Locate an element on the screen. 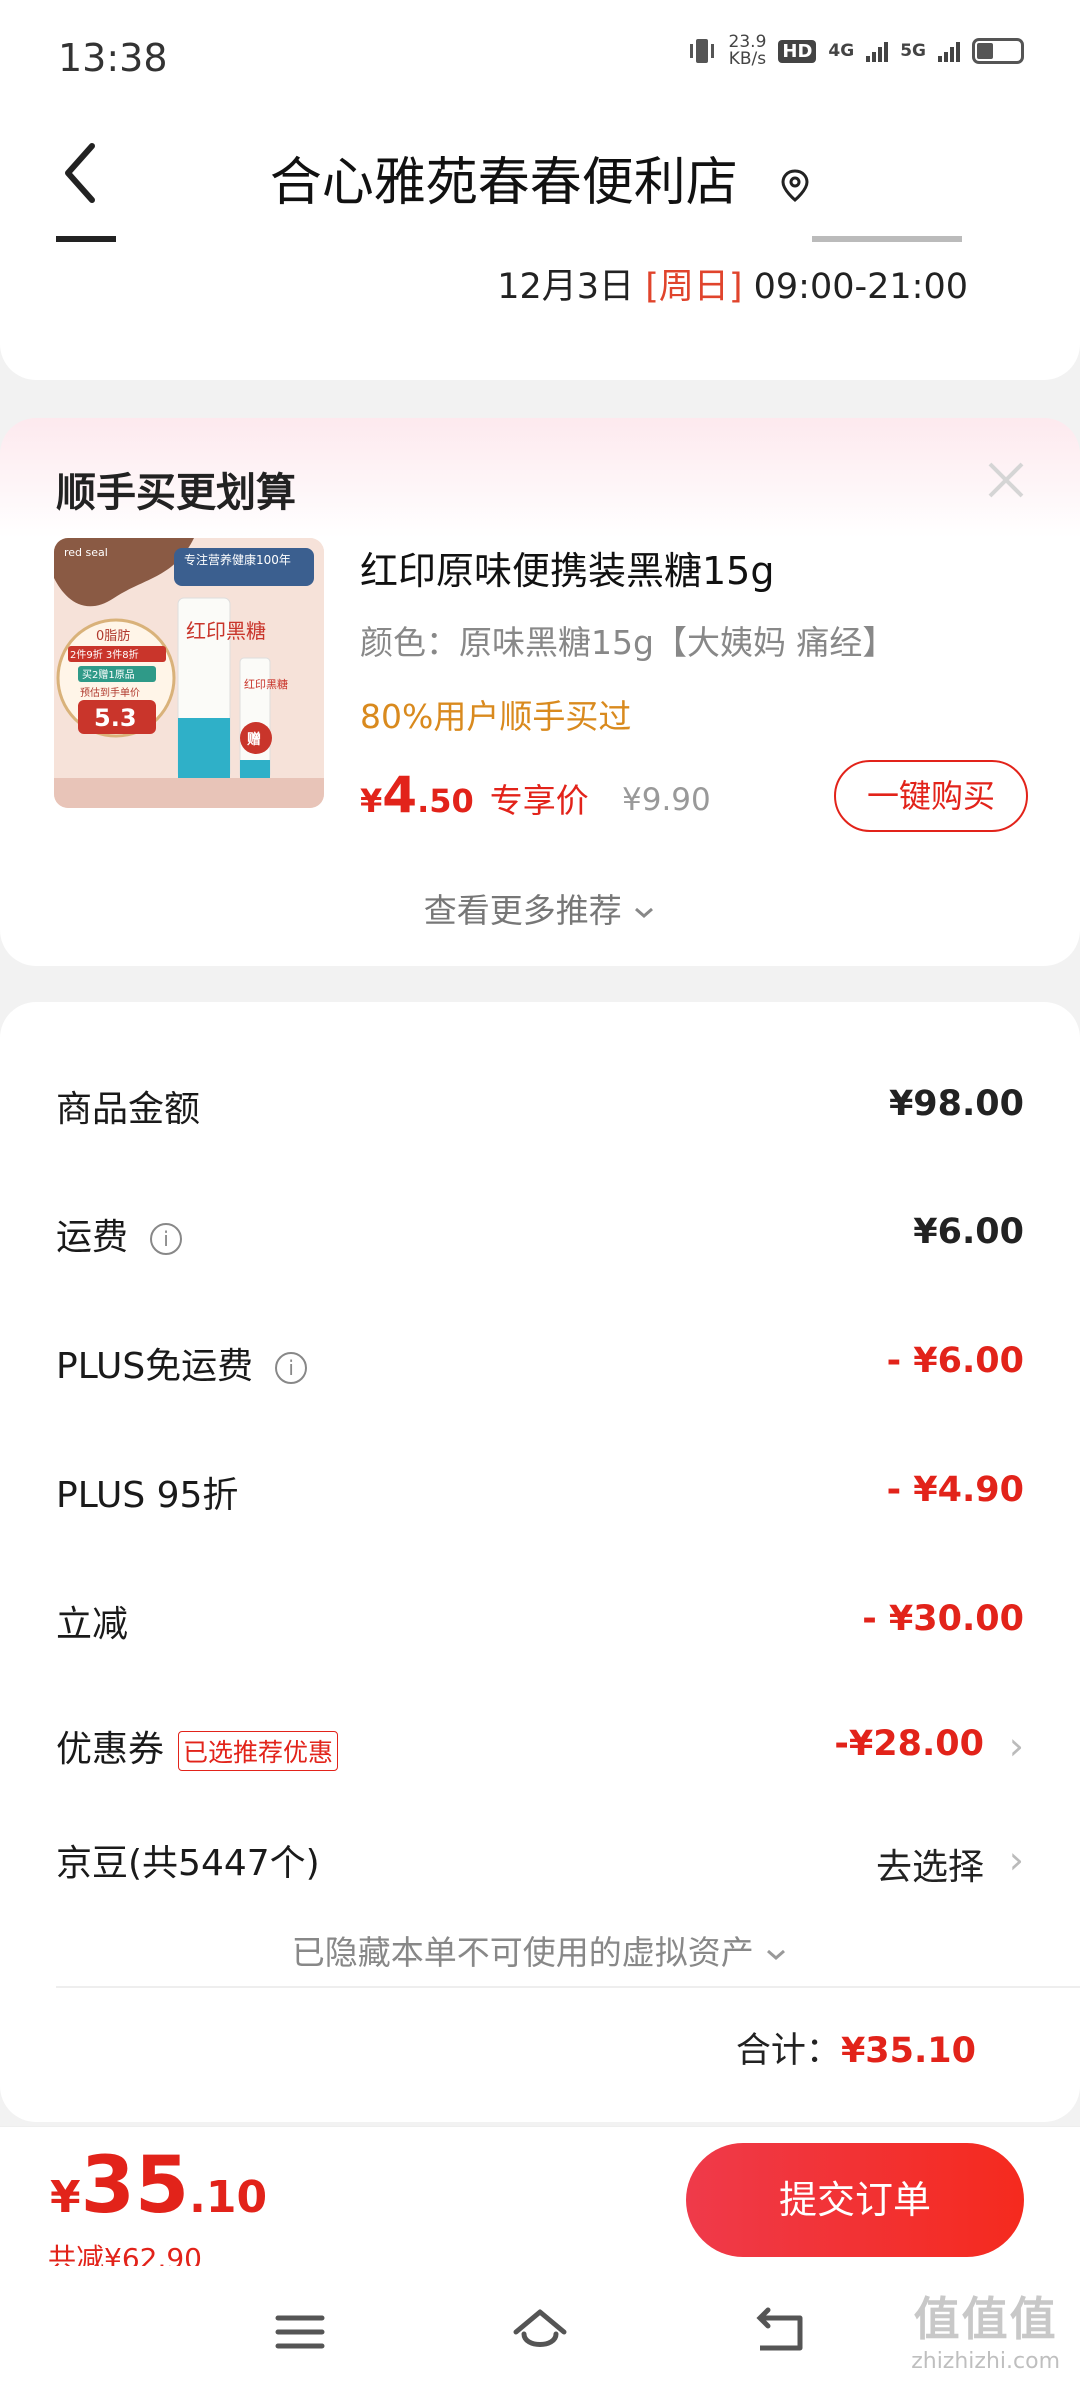 This screenshot has width=1080, height=2400. svg-text: 买2赠1原品 is located at coordinates (108, 674).